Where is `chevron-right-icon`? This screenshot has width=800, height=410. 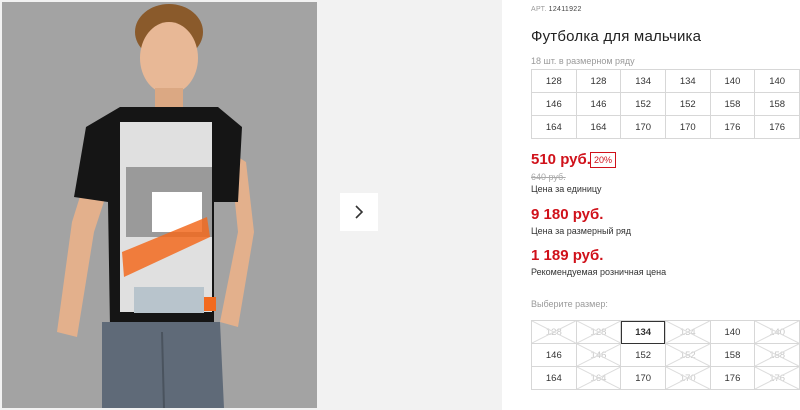 chevron-right-icon is located at coordinates (359, 212).